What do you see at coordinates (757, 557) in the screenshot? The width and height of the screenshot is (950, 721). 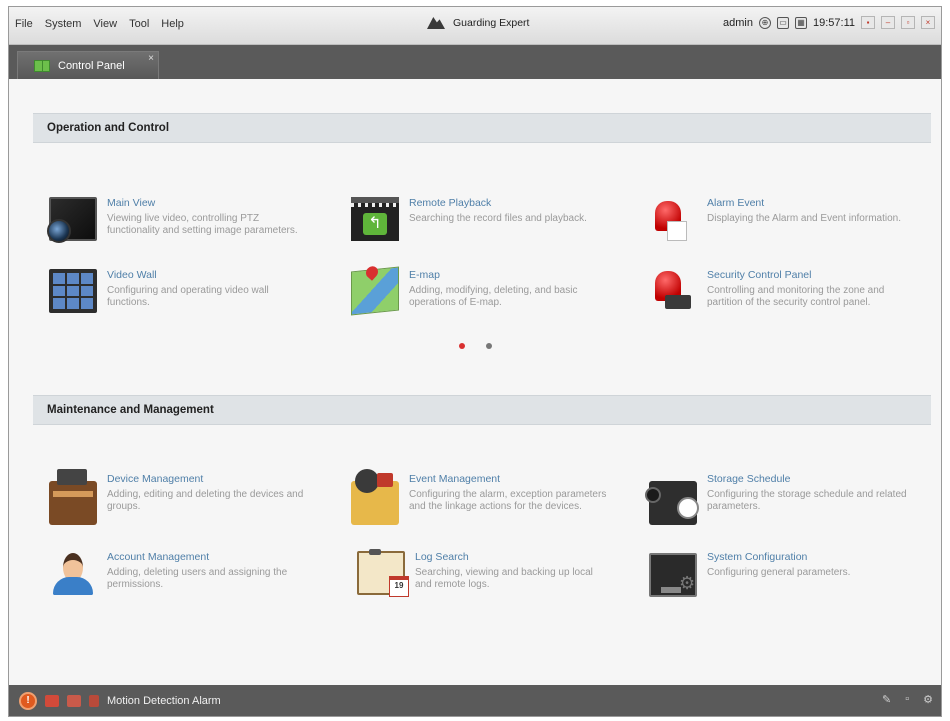 I see `module-title: System Configuration` at bounding box center [757, 557].